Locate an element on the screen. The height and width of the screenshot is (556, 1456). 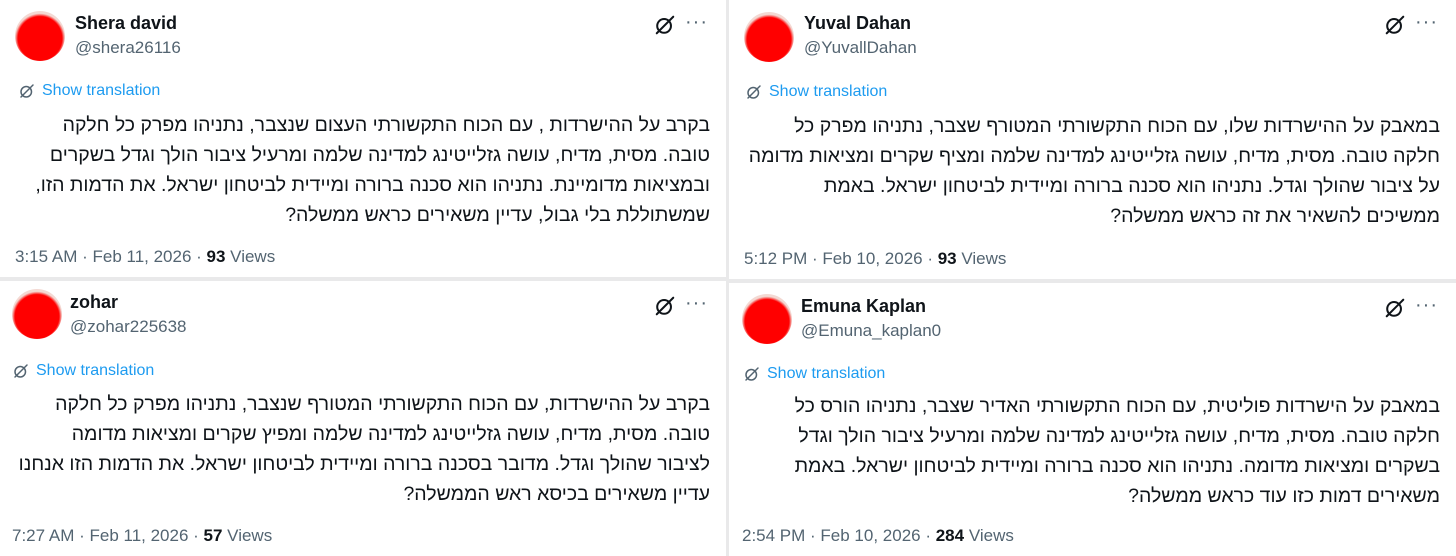
tweet-meta: 2:54 PM · Feb 10, 2026 · 284 Views is located at coordinates (878, 536).